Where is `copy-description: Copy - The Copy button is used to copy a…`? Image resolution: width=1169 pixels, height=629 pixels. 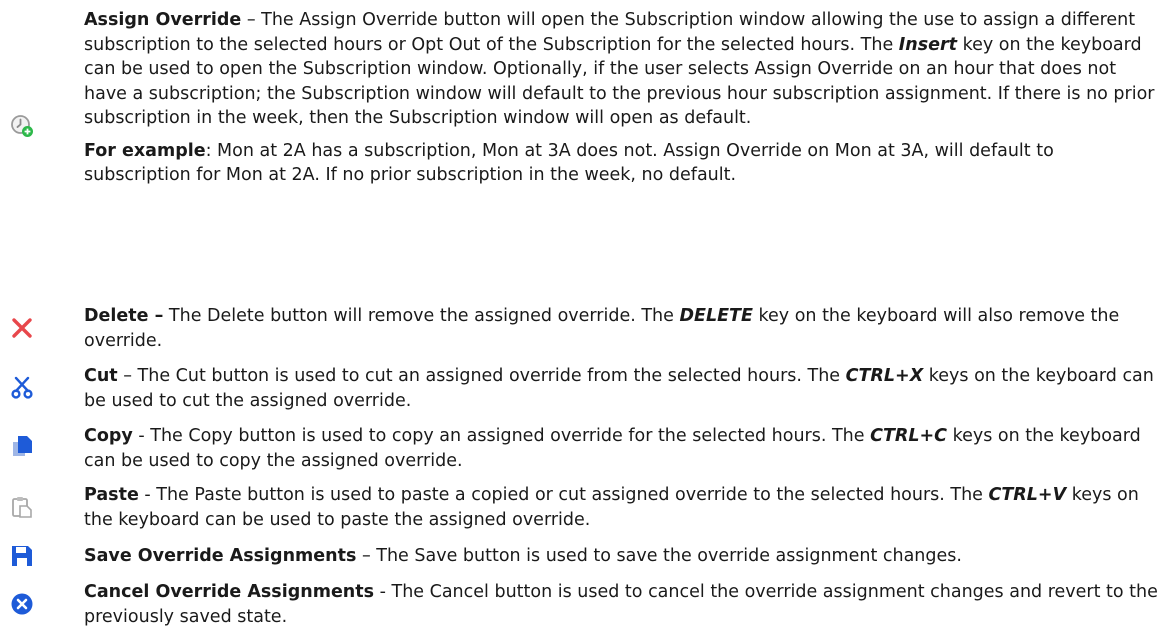 copy-description: Copy - The Copy button is used to copy a… is located at coordinates (624, 448).